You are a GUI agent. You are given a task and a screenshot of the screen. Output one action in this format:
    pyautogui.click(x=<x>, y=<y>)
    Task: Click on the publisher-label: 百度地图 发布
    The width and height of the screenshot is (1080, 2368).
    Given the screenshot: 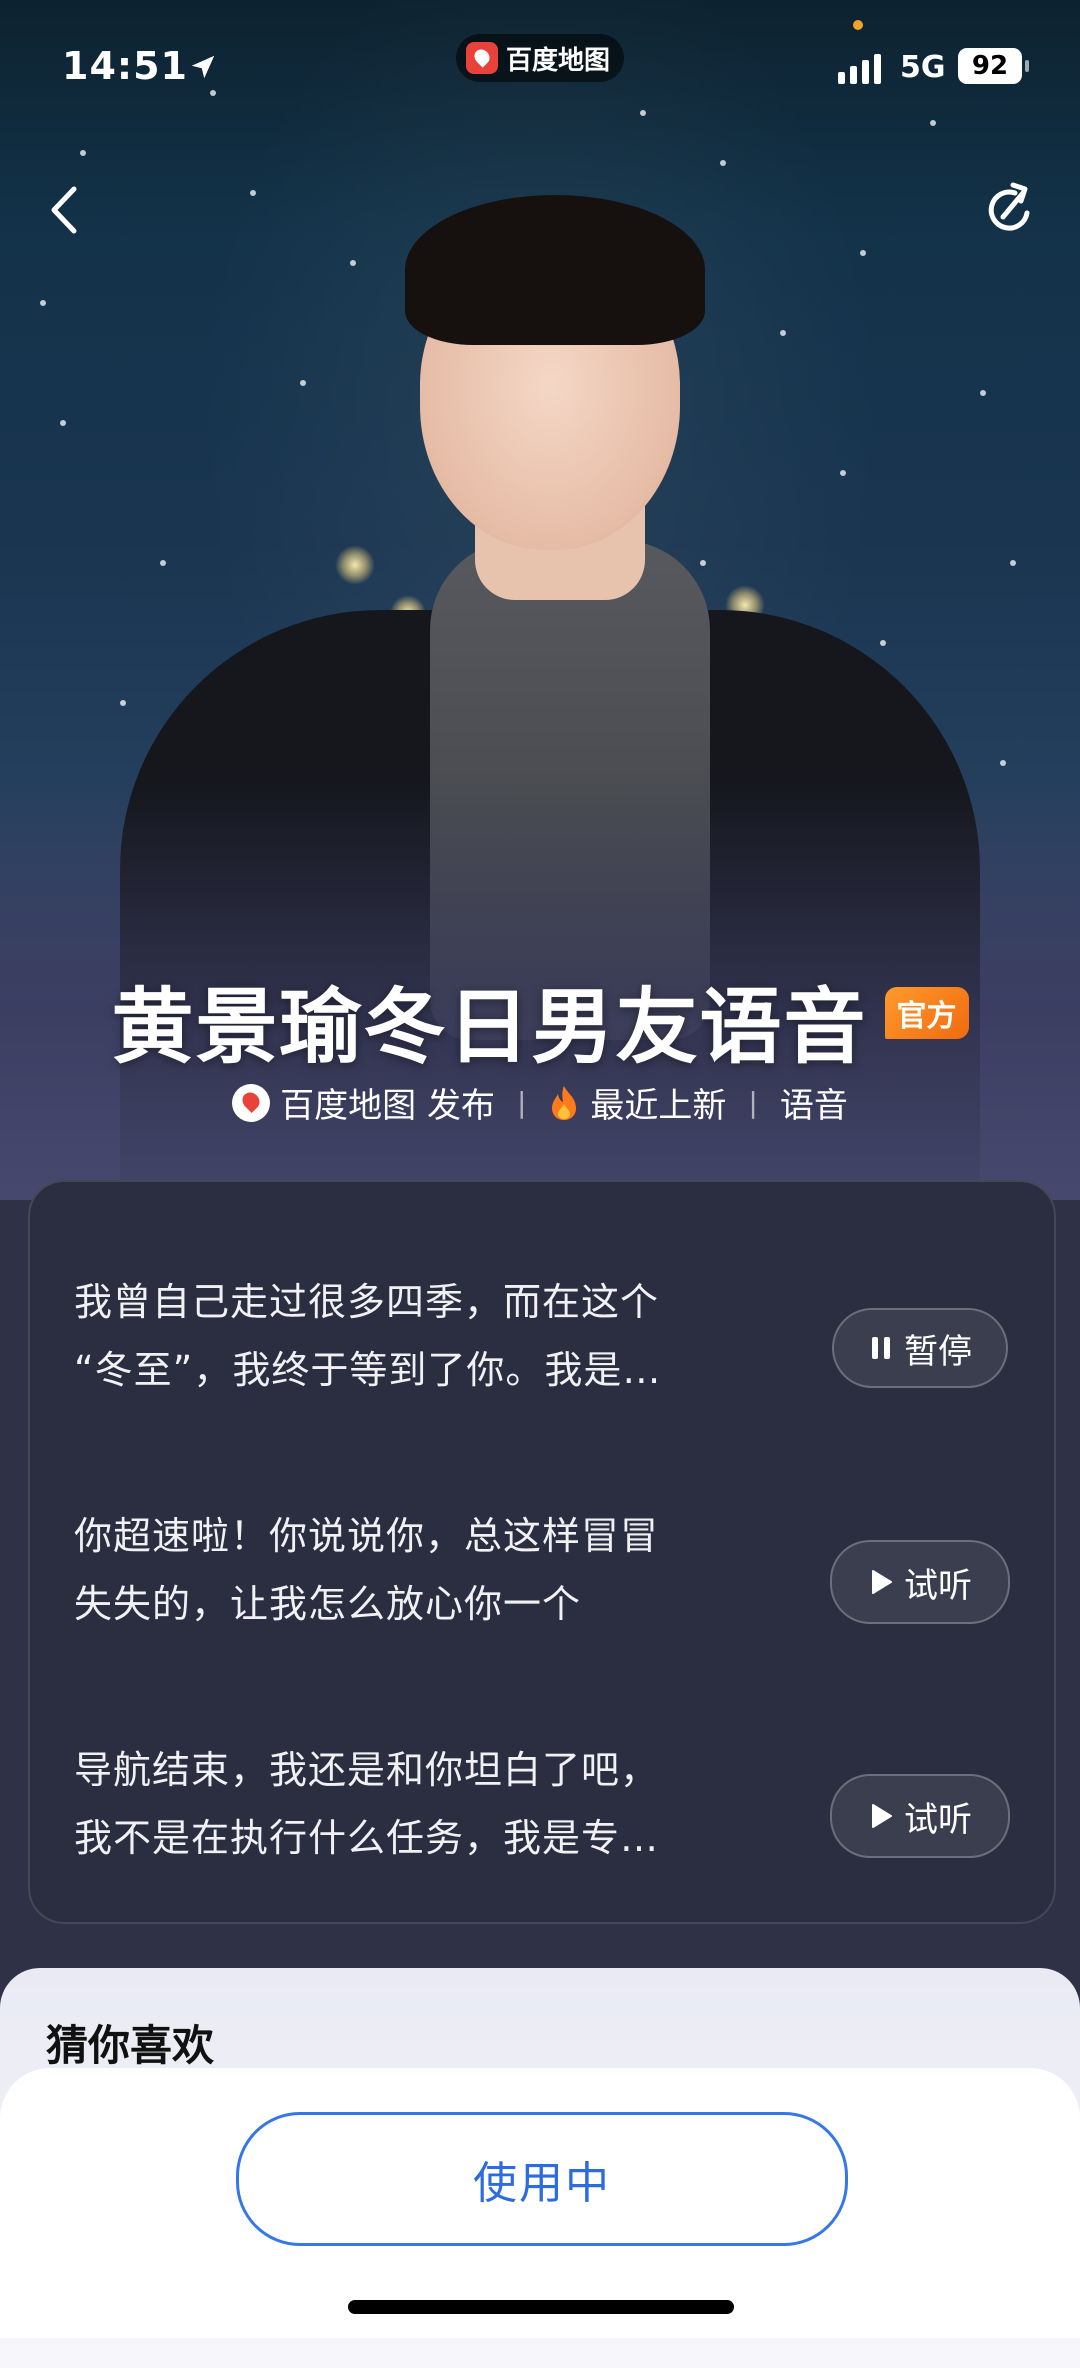 What is the action you would take?
    pyautogui.click(x=387, y=1106)
    